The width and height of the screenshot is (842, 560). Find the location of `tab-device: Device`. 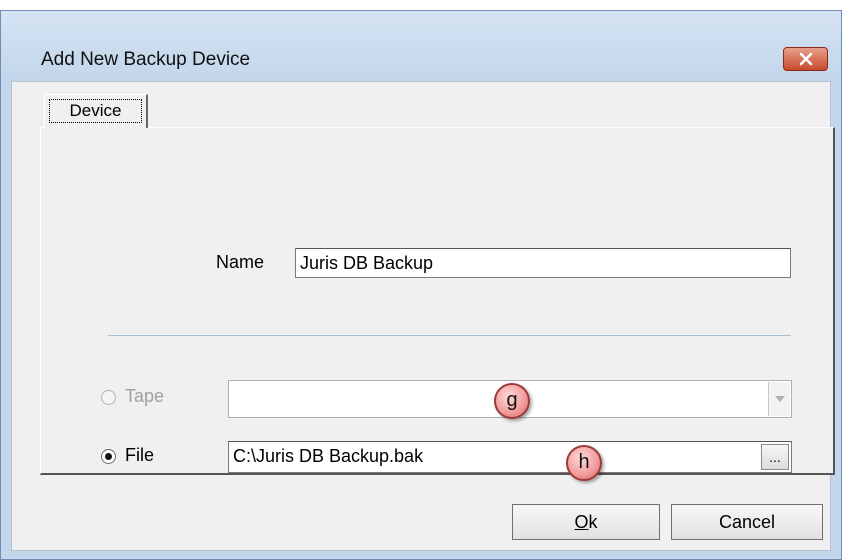

tab-device: Device is located at coordinates (96, 111).